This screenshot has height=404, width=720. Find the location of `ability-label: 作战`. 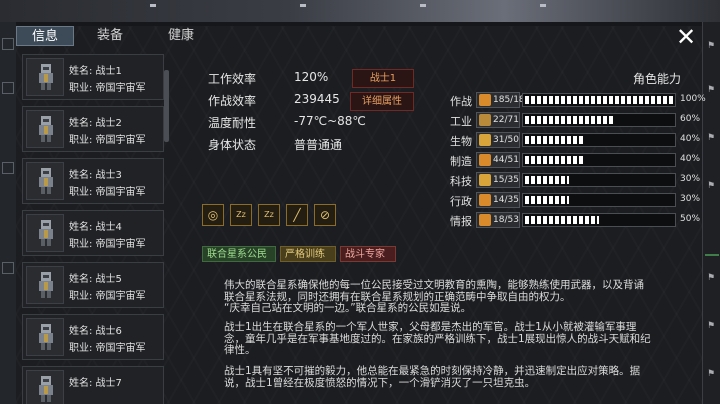

ability-label: 作战 is located at coordinates (461, 101).